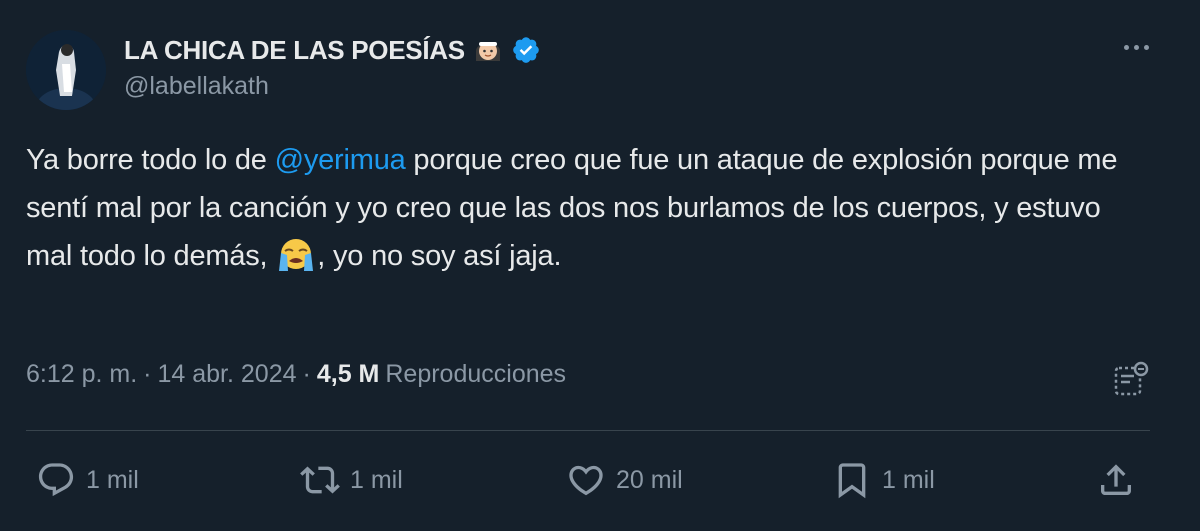 The image size is (1200, 531). Describe the element at coordinates (852, 481) in the screenshot. I see `bookmark-icon` at that location.